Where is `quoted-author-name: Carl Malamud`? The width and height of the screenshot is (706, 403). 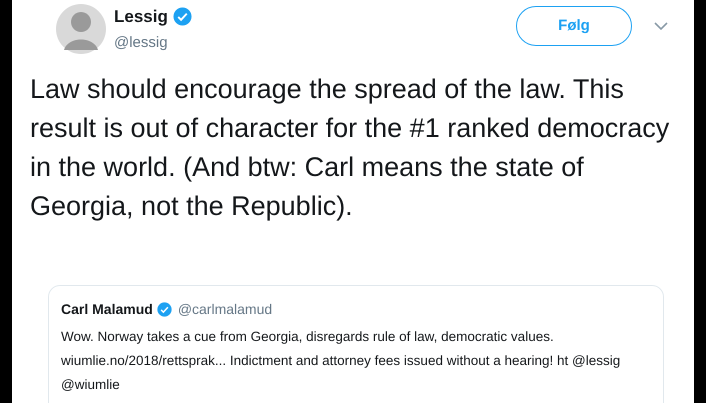 quoted-author-name: Carl Malamud is located at coordinates (107, 309).